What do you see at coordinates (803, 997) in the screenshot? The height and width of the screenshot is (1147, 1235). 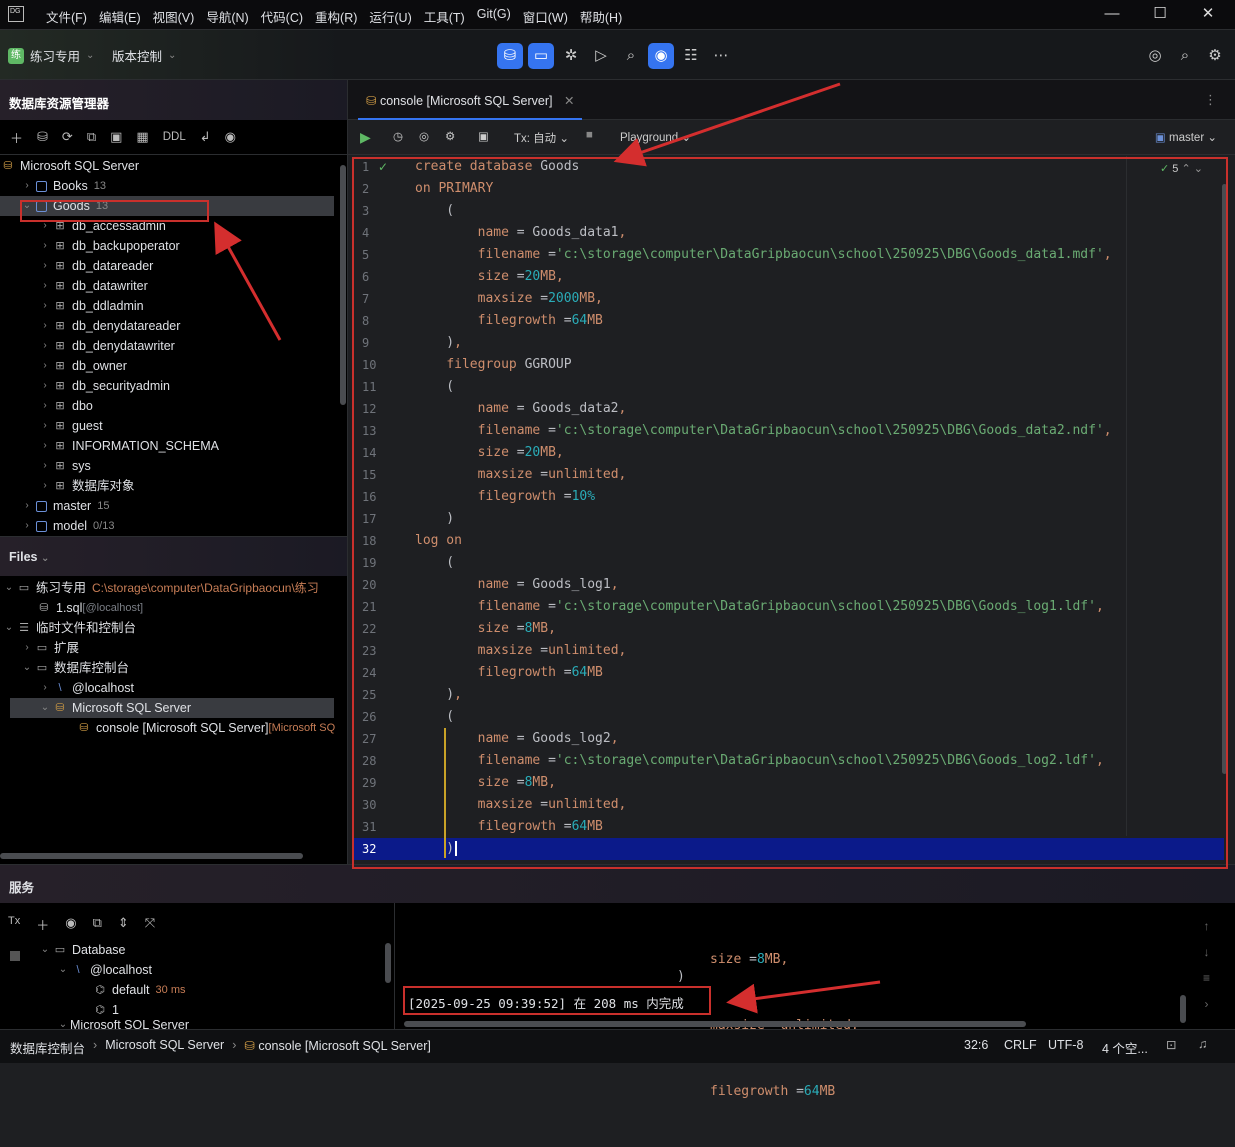 I see `arrow-to-result` at bounding box center [803, 997].